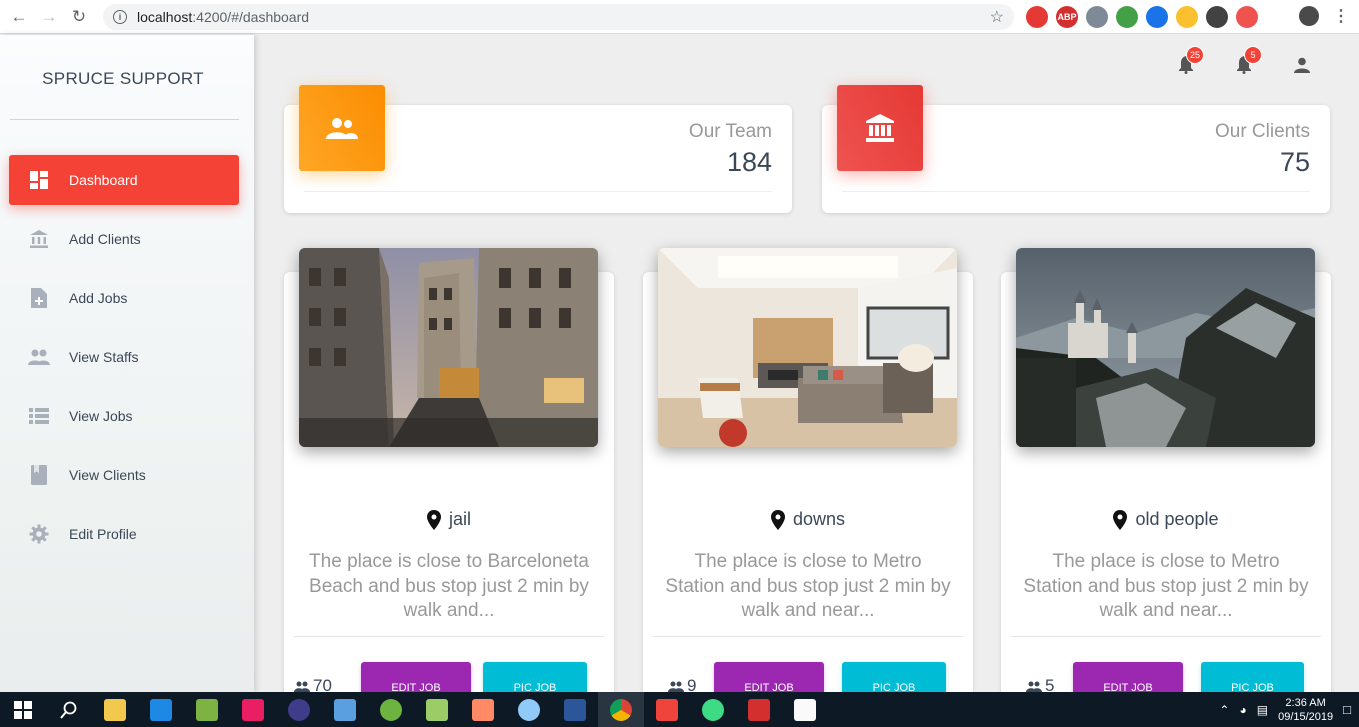 This screenshot has width=1359, height=727. Describe the element at coordinates (1127, 17) in the screenshot. I see `node-icon` at that location.